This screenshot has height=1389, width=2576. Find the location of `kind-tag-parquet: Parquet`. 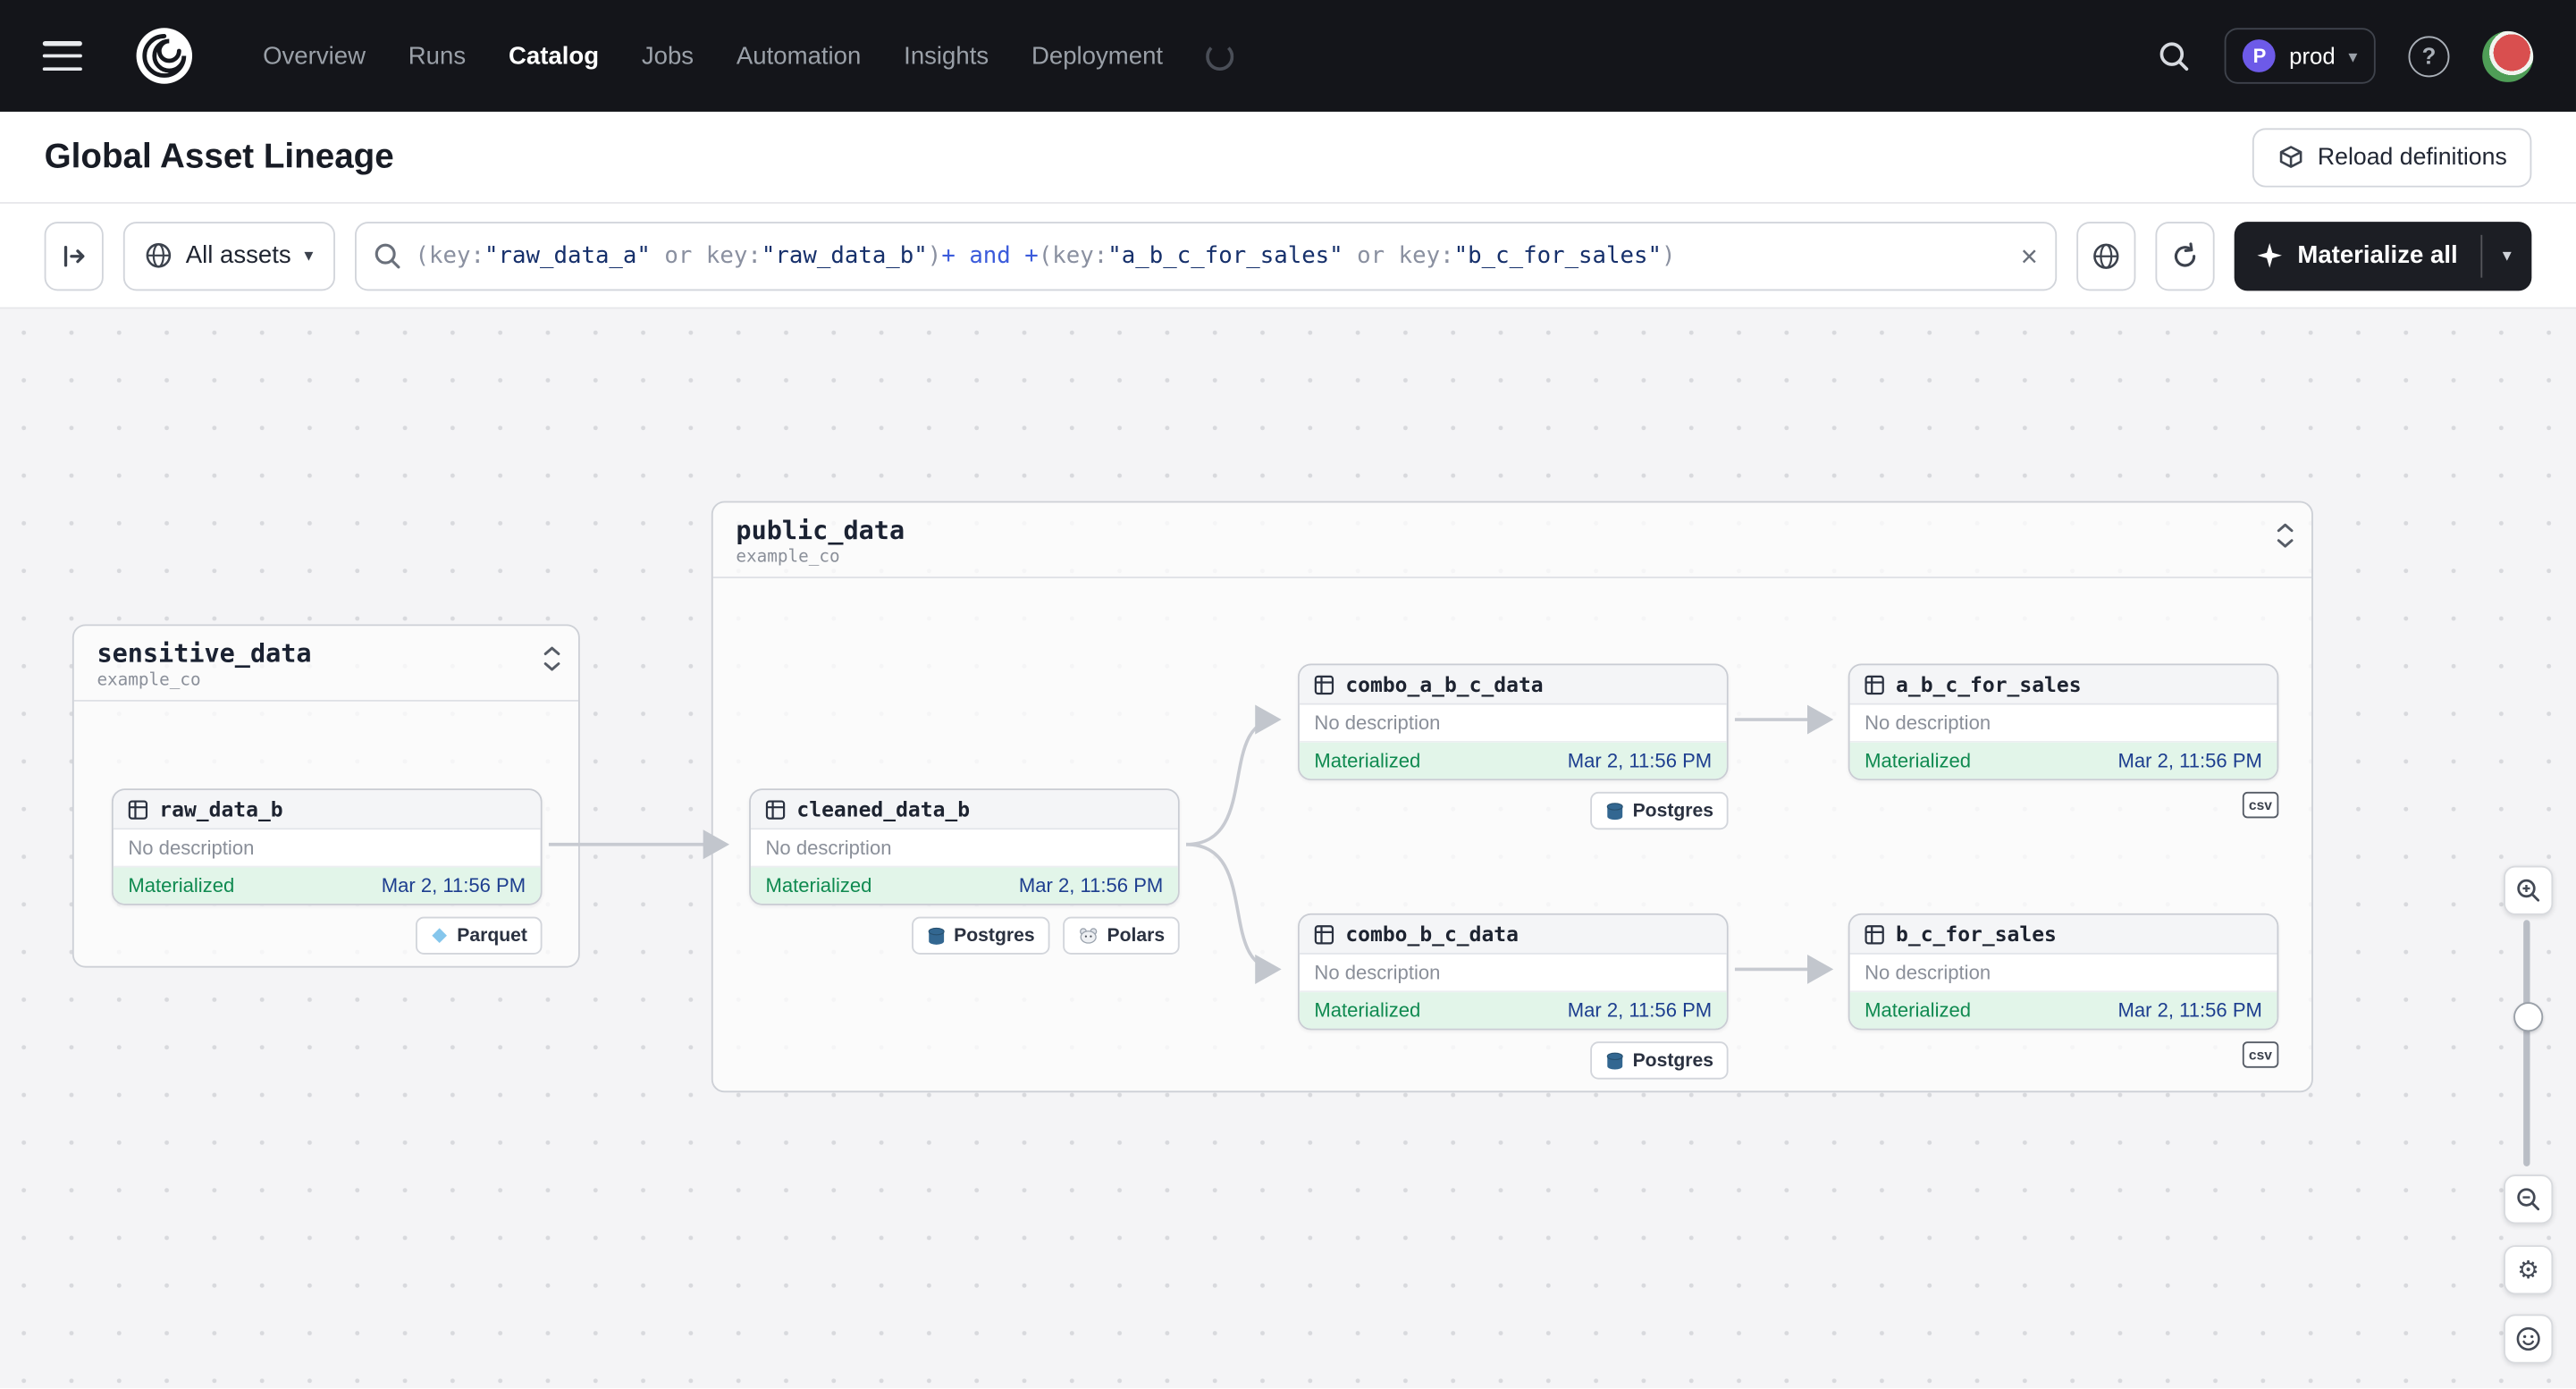

kind-tag-parquet: Parquet is located at coordinates (480, 935).